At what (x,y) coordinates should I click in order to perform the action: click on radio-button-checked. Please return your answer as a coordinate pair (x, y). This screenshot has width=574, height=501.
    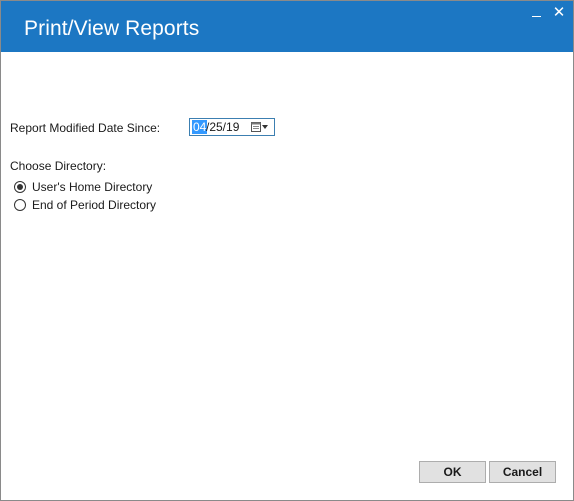
    Looking at the image, I should click on (20, 187).